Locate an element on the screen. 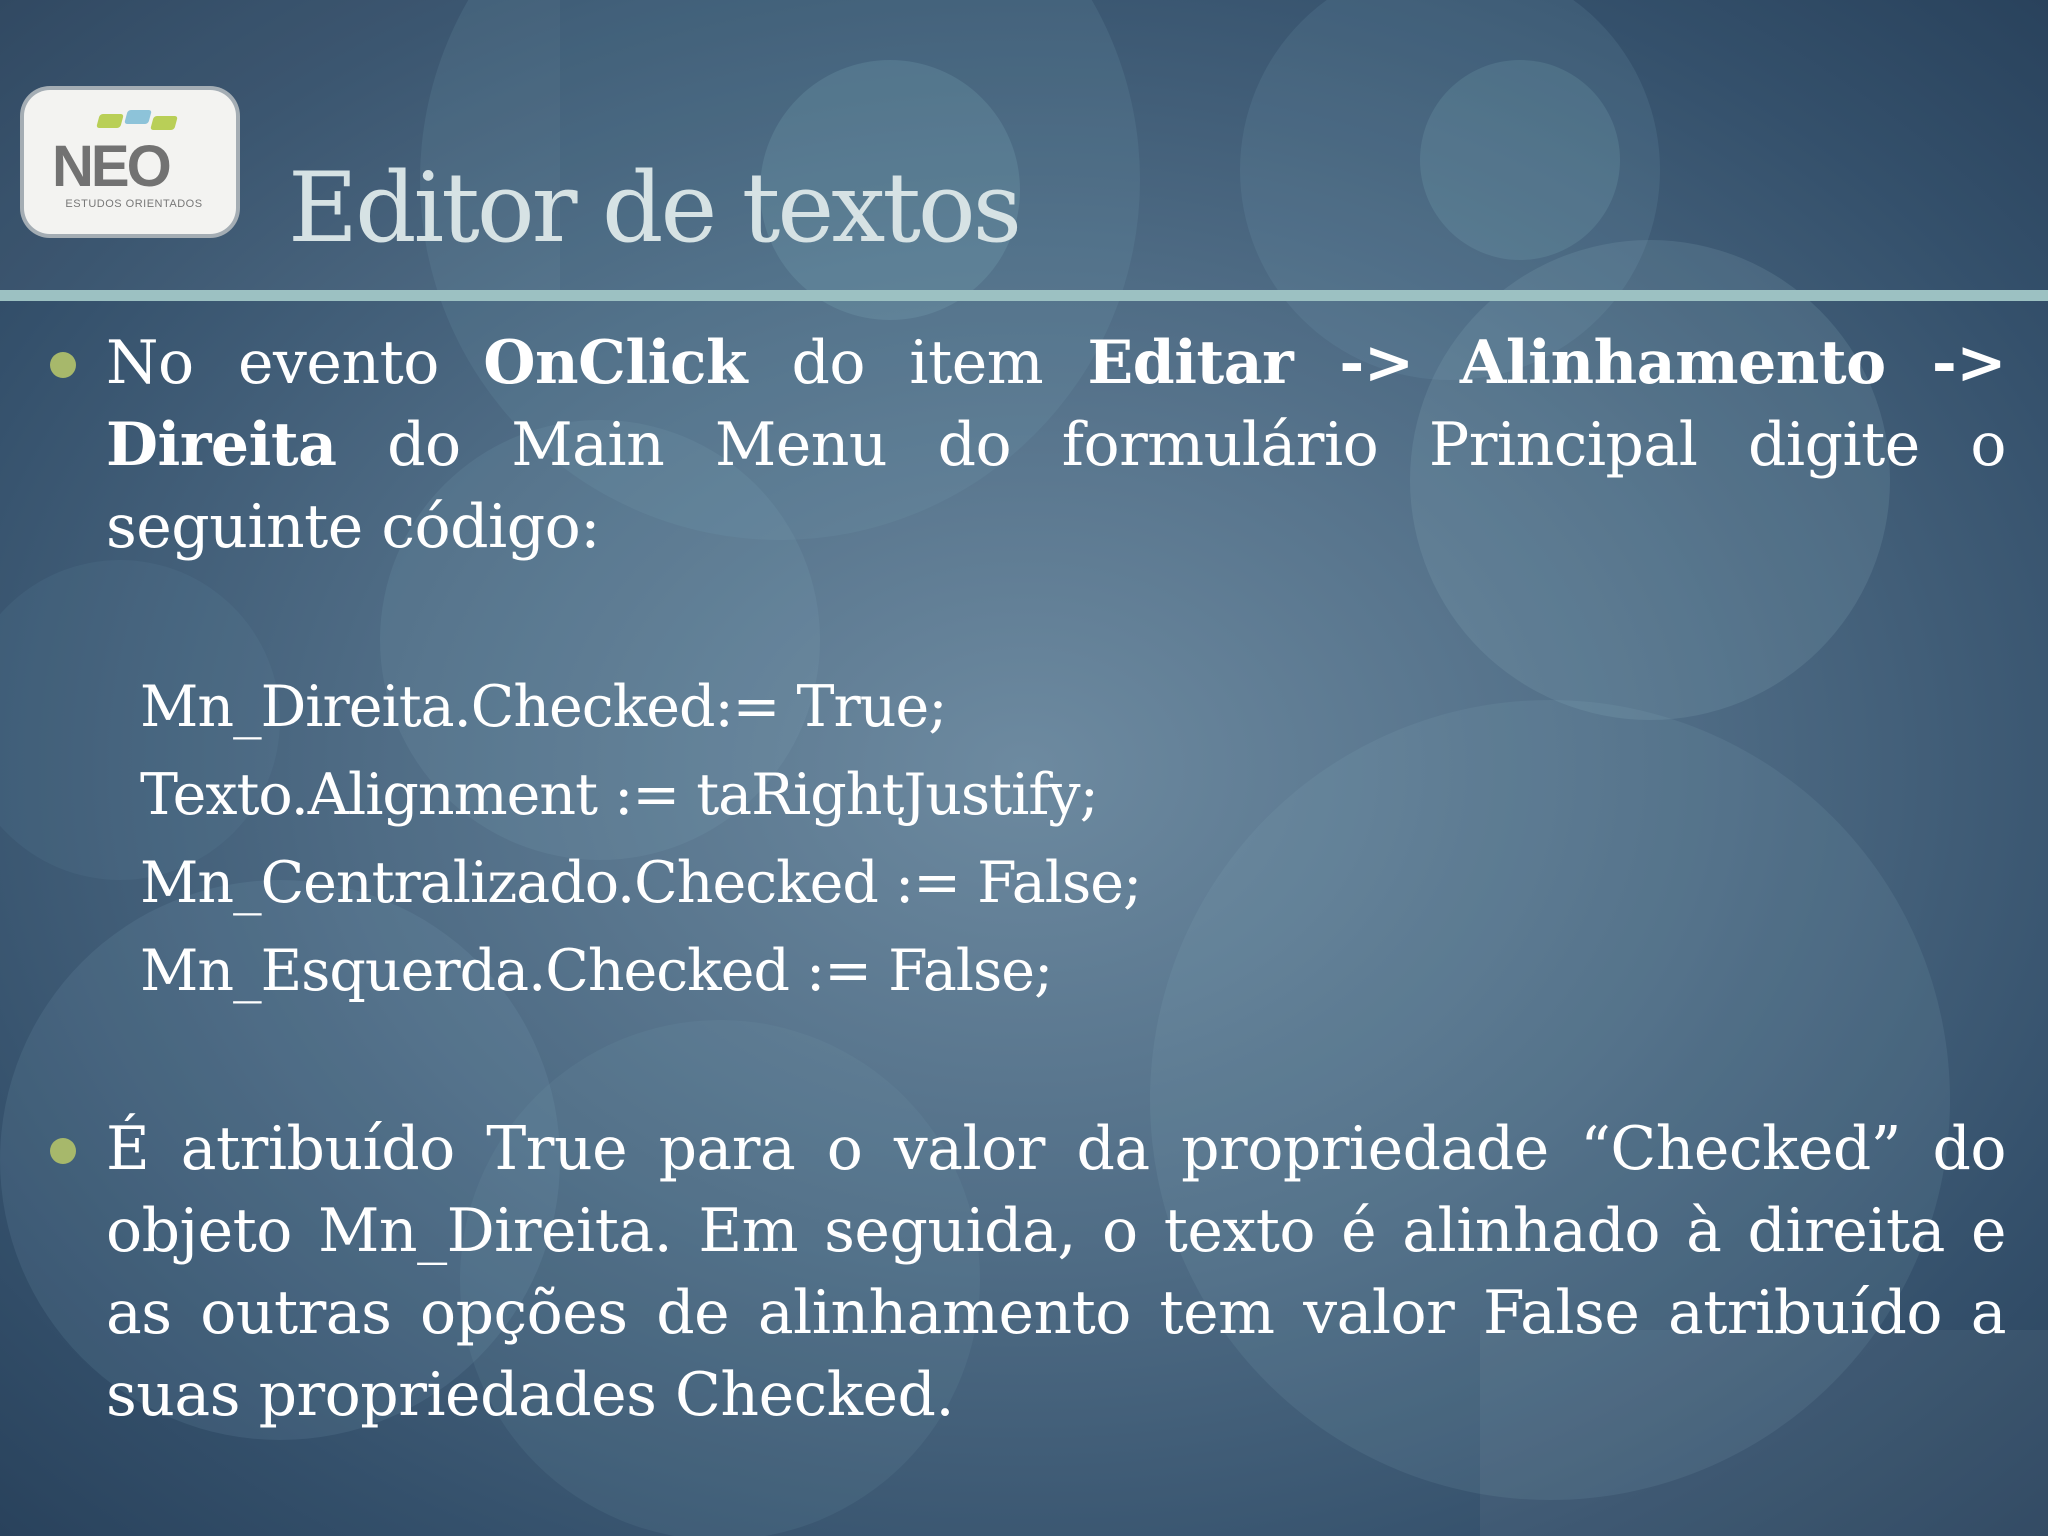  bullet-1-text-b: do item is located at coordinates (917, 363).